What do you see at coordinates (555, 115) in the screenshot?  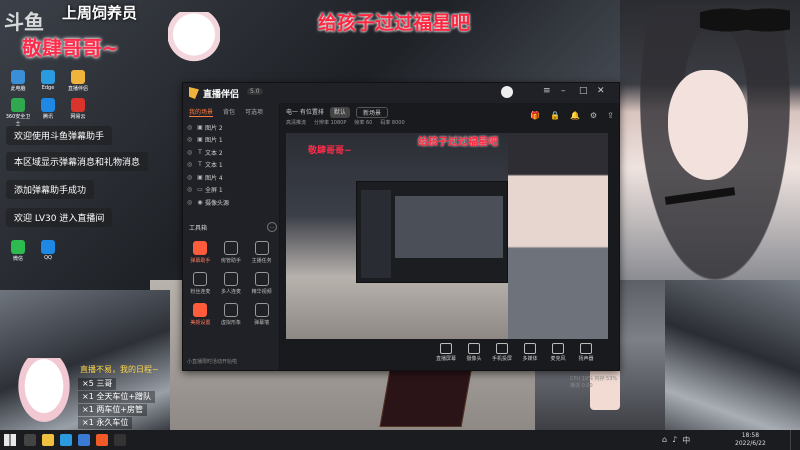 I see `lock-icon: 🔒` at bounding box center [555, 115].